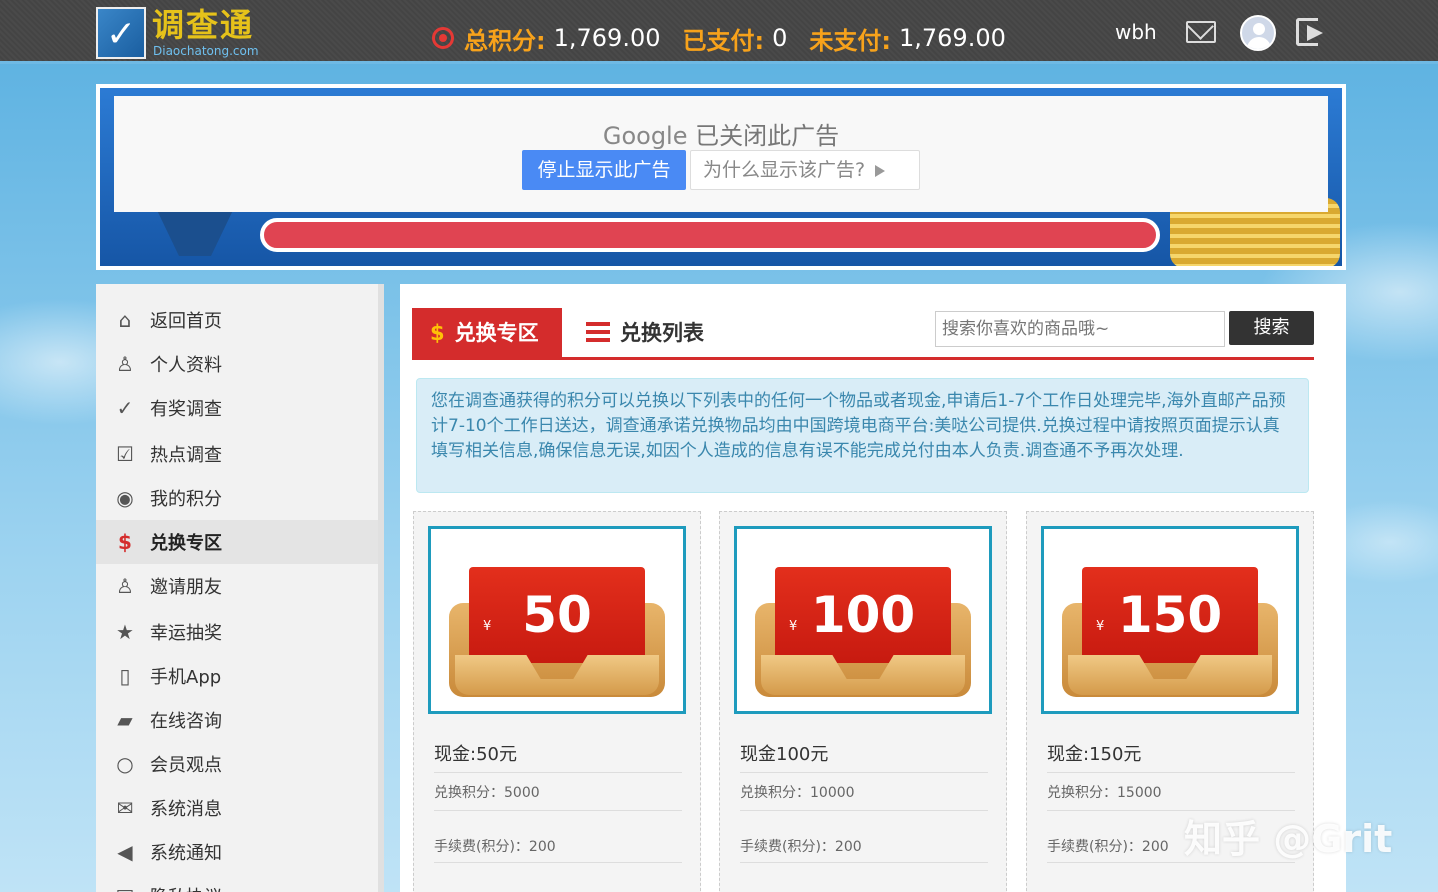 The height and width of the screenshot is (892, 1438). I want to click on cash-tray-graphic: 50 ¥, so click(557, 632).